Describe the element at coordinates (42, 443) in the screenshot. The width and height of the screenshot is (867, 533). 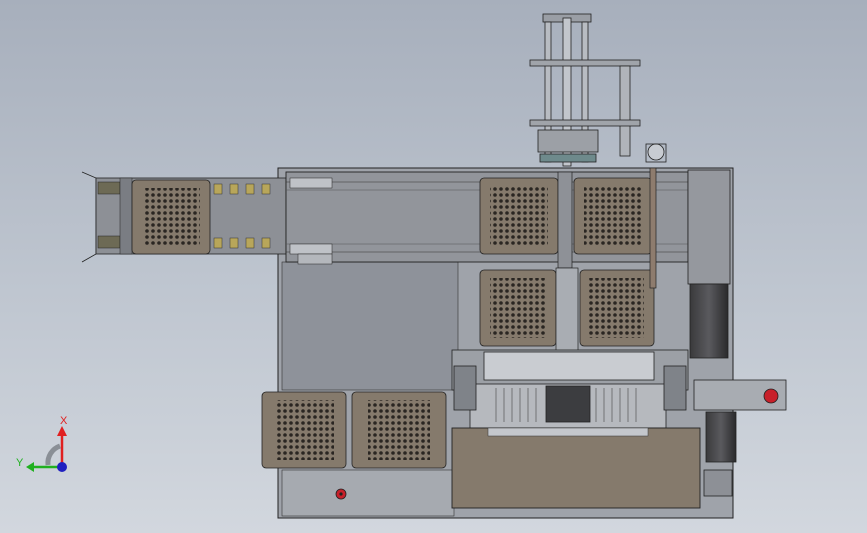
I see `axis-triad: X Y` at that location.